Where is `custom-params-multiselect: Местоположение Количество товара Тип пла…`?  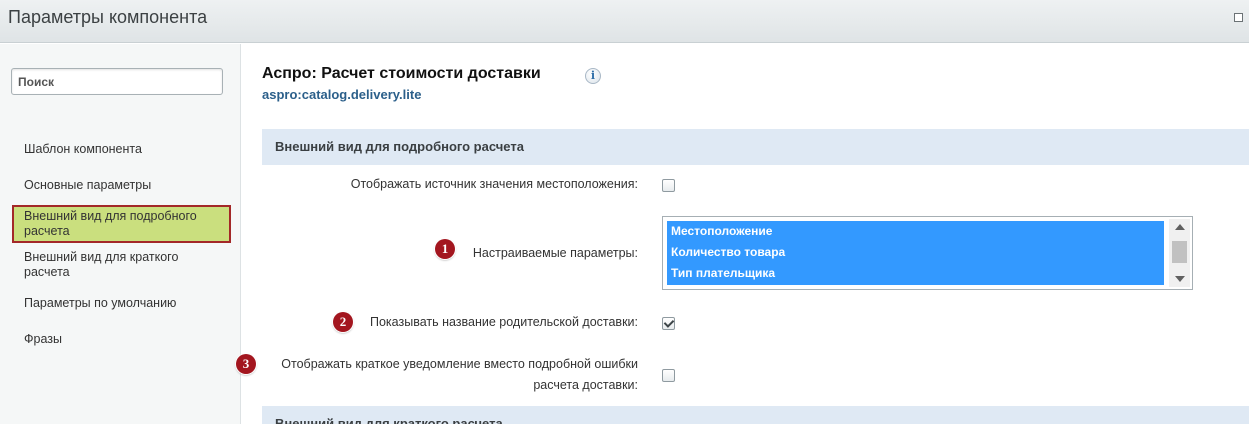 custom-params-multiselect: Местоположение Количество товара Тип пла… is located at coordinates (927, 253).